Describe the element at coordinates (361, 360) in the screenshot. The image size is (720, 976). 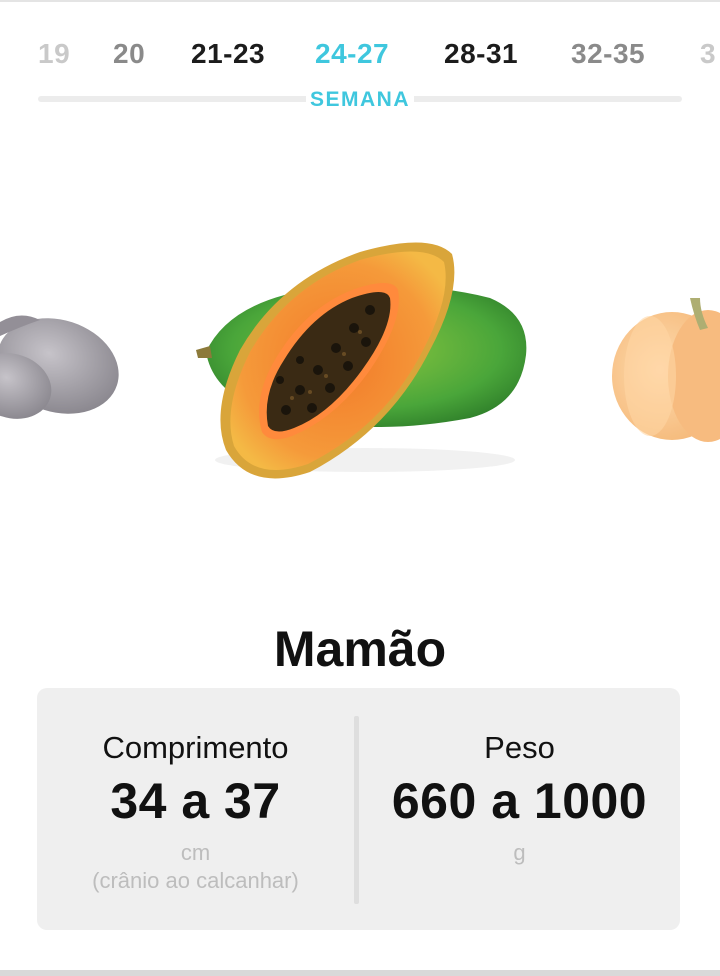
I see `papaya-image` at that location.